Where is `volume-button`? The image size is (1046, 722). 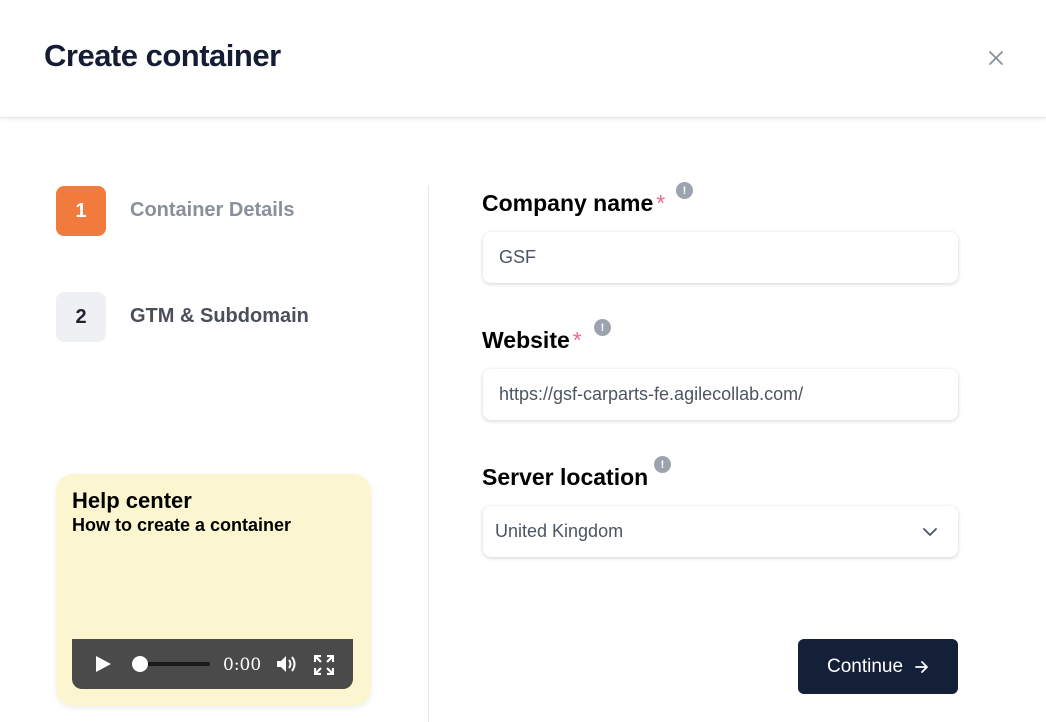 volume-button is located at coordinates (287, 664).